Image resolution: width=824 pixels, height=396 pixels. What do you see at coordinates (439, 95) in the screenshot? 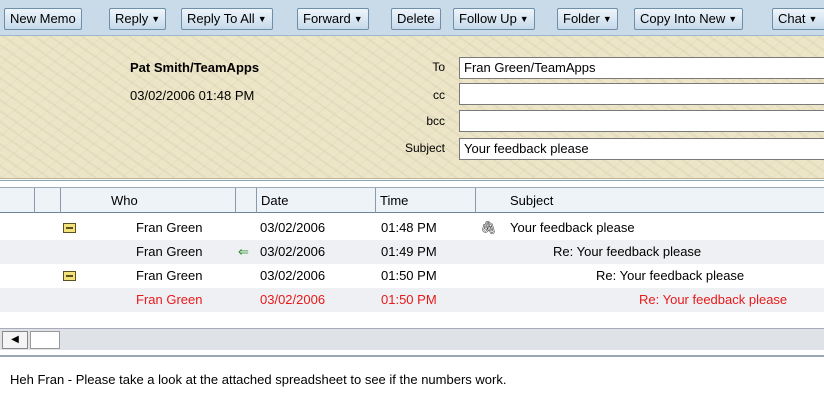
I see `cc-label: cc` at bounding box center [439, 95].